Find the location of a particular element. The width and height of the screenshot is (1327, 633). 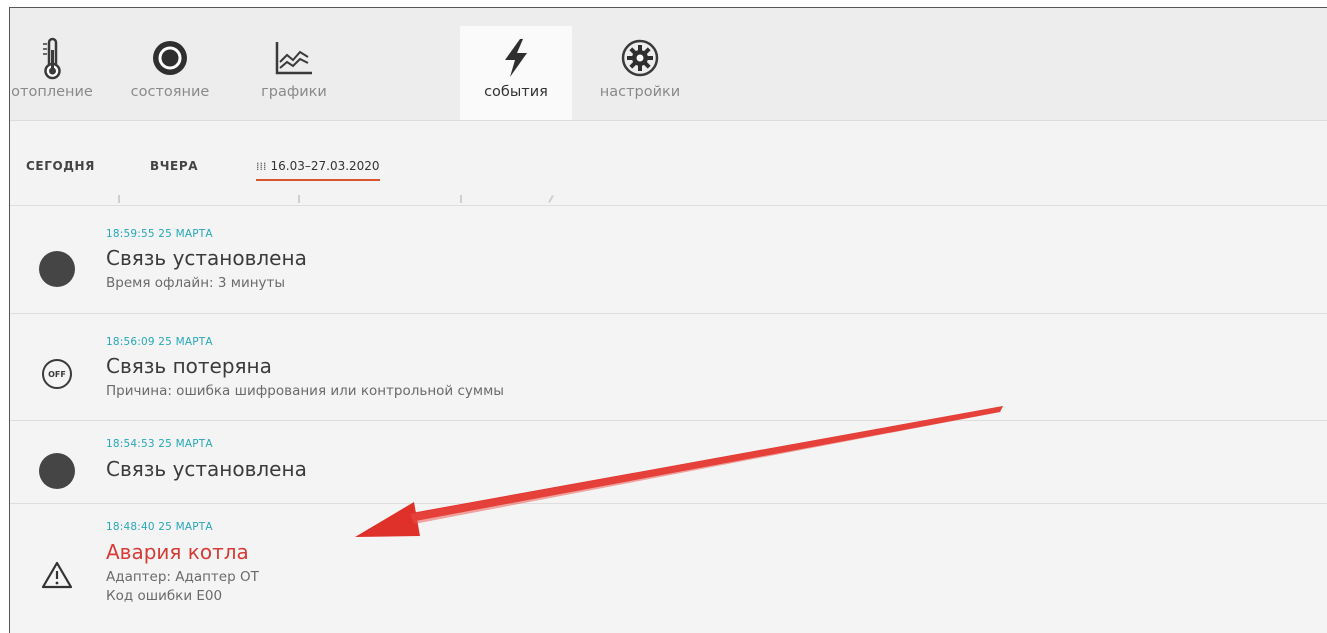

event-title: Связь потеряна is located at coordinates (189, 366).